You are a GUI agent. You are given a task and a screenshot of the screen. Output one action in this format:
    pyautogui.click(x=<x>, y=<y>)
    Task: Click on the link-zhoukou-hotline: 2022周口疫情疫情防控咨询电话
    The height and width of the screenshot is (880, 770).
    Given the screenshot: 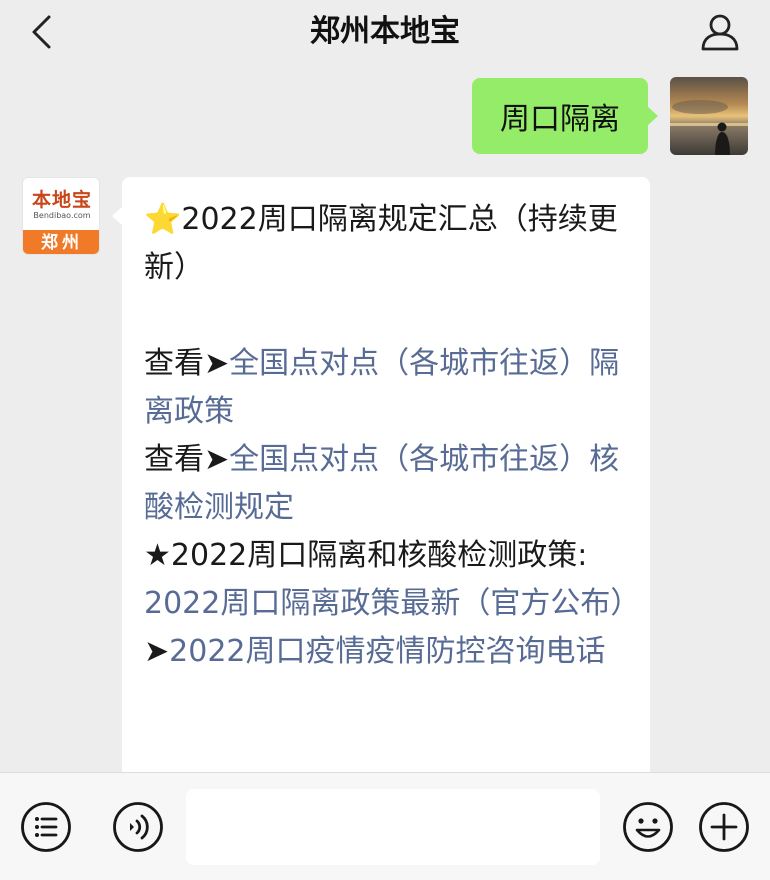 What is the action you would take?
    pyautogui.click(x=387, y=651)
    